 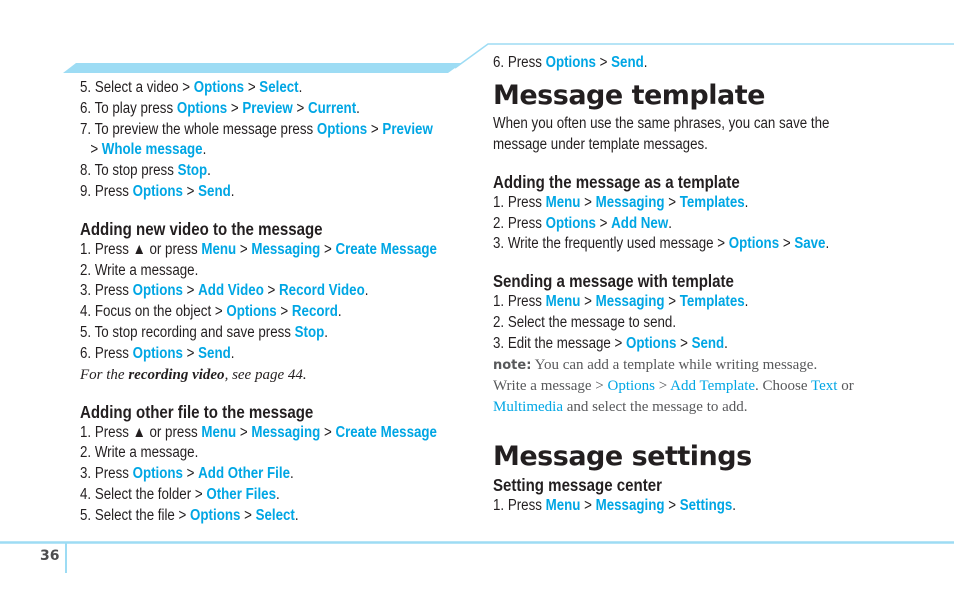 What do you see at coordinates (265, 374) in the screenshot?
I see `reference-suffix: , see page 44.` at bounding box center [265, 374].